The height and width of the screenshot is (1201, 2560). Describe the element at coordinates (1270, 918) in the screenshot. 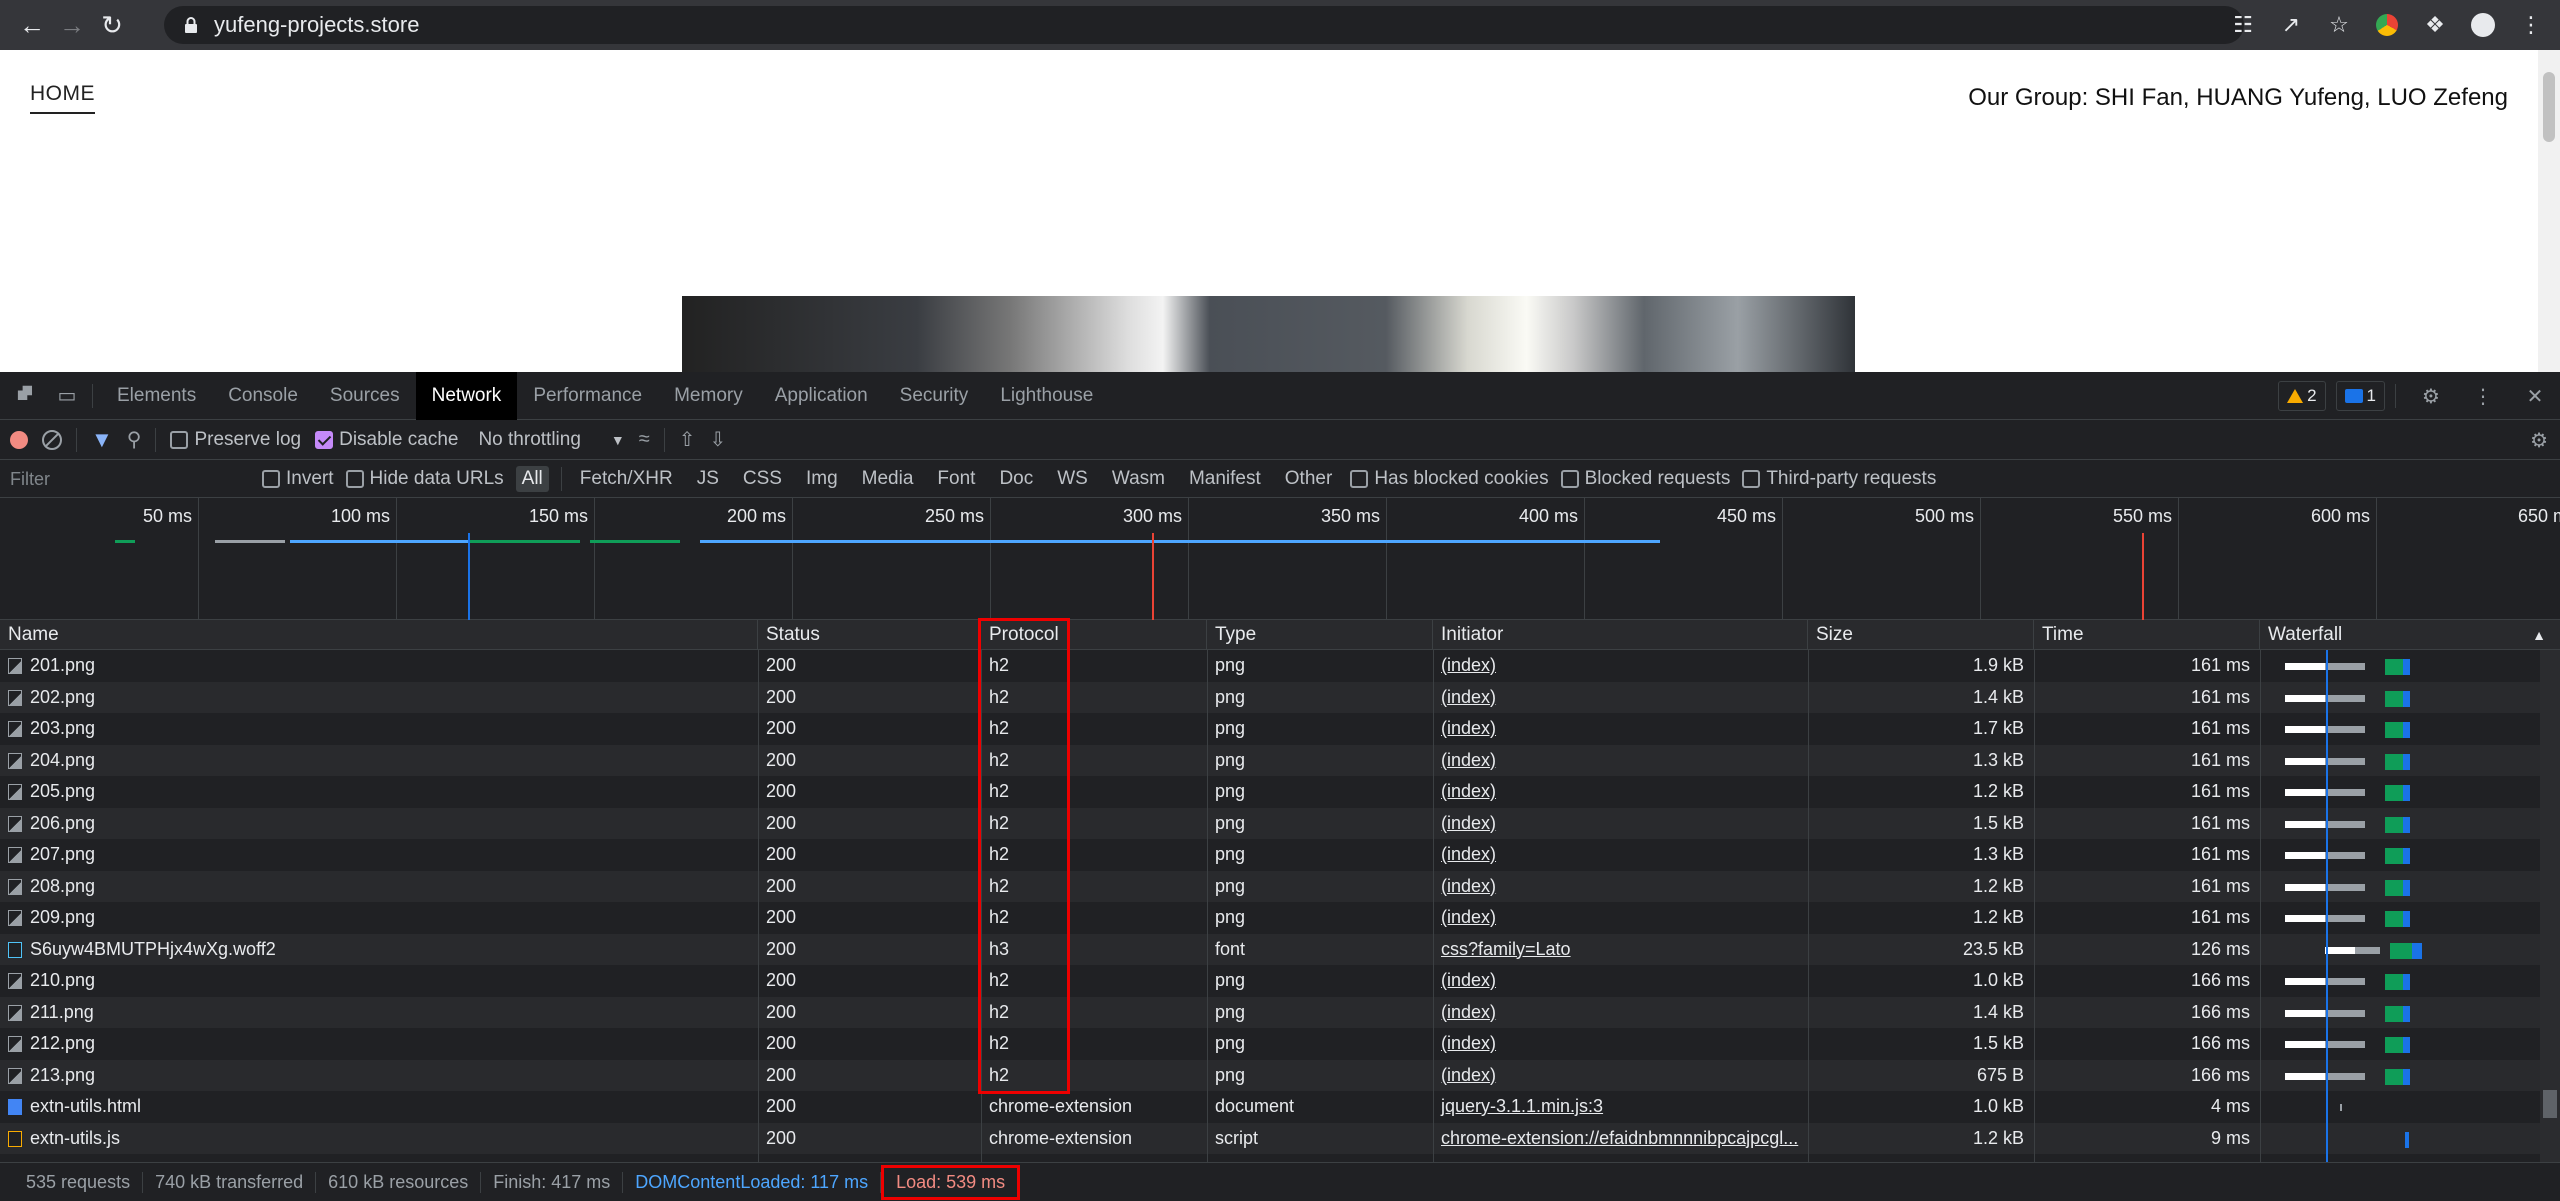

I see `table-row: 209.png 200 h2 png (index) 1.2 kB 161 ms` at that location.